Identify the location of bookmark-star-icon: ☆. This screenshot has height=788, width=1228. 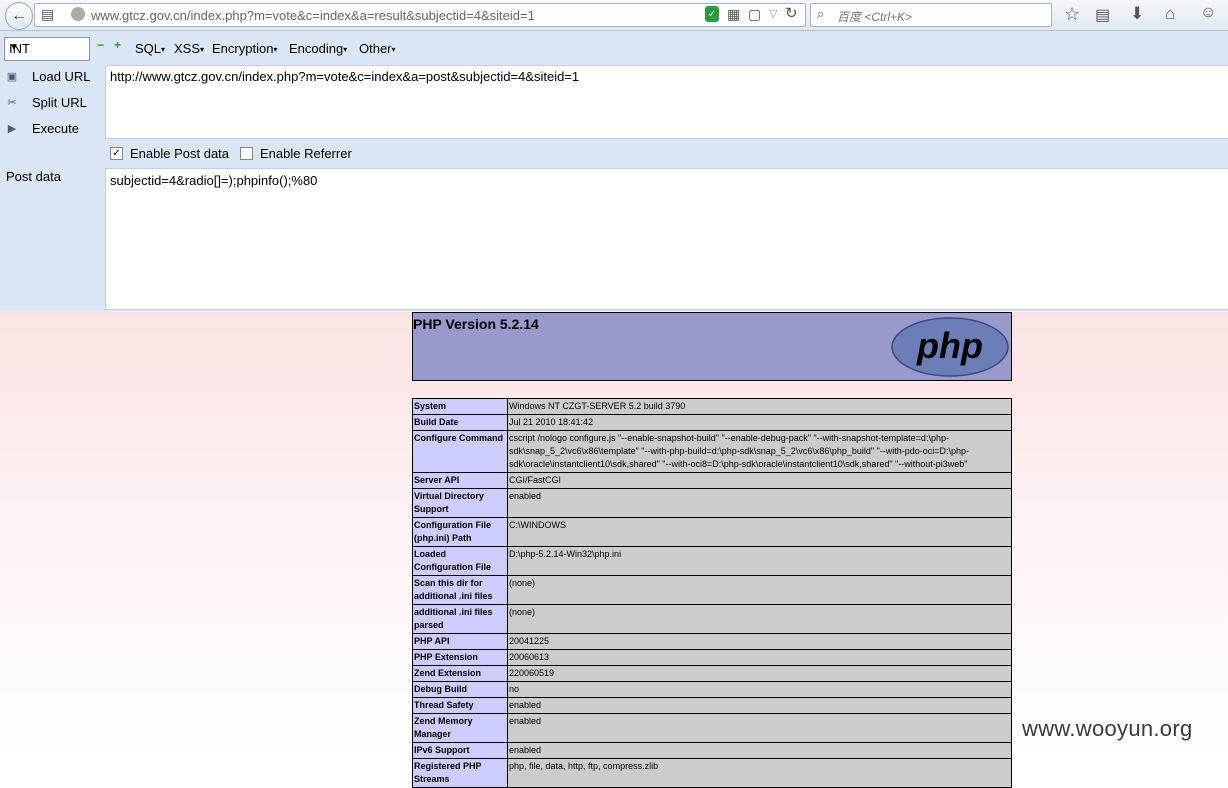
(1072, 14).